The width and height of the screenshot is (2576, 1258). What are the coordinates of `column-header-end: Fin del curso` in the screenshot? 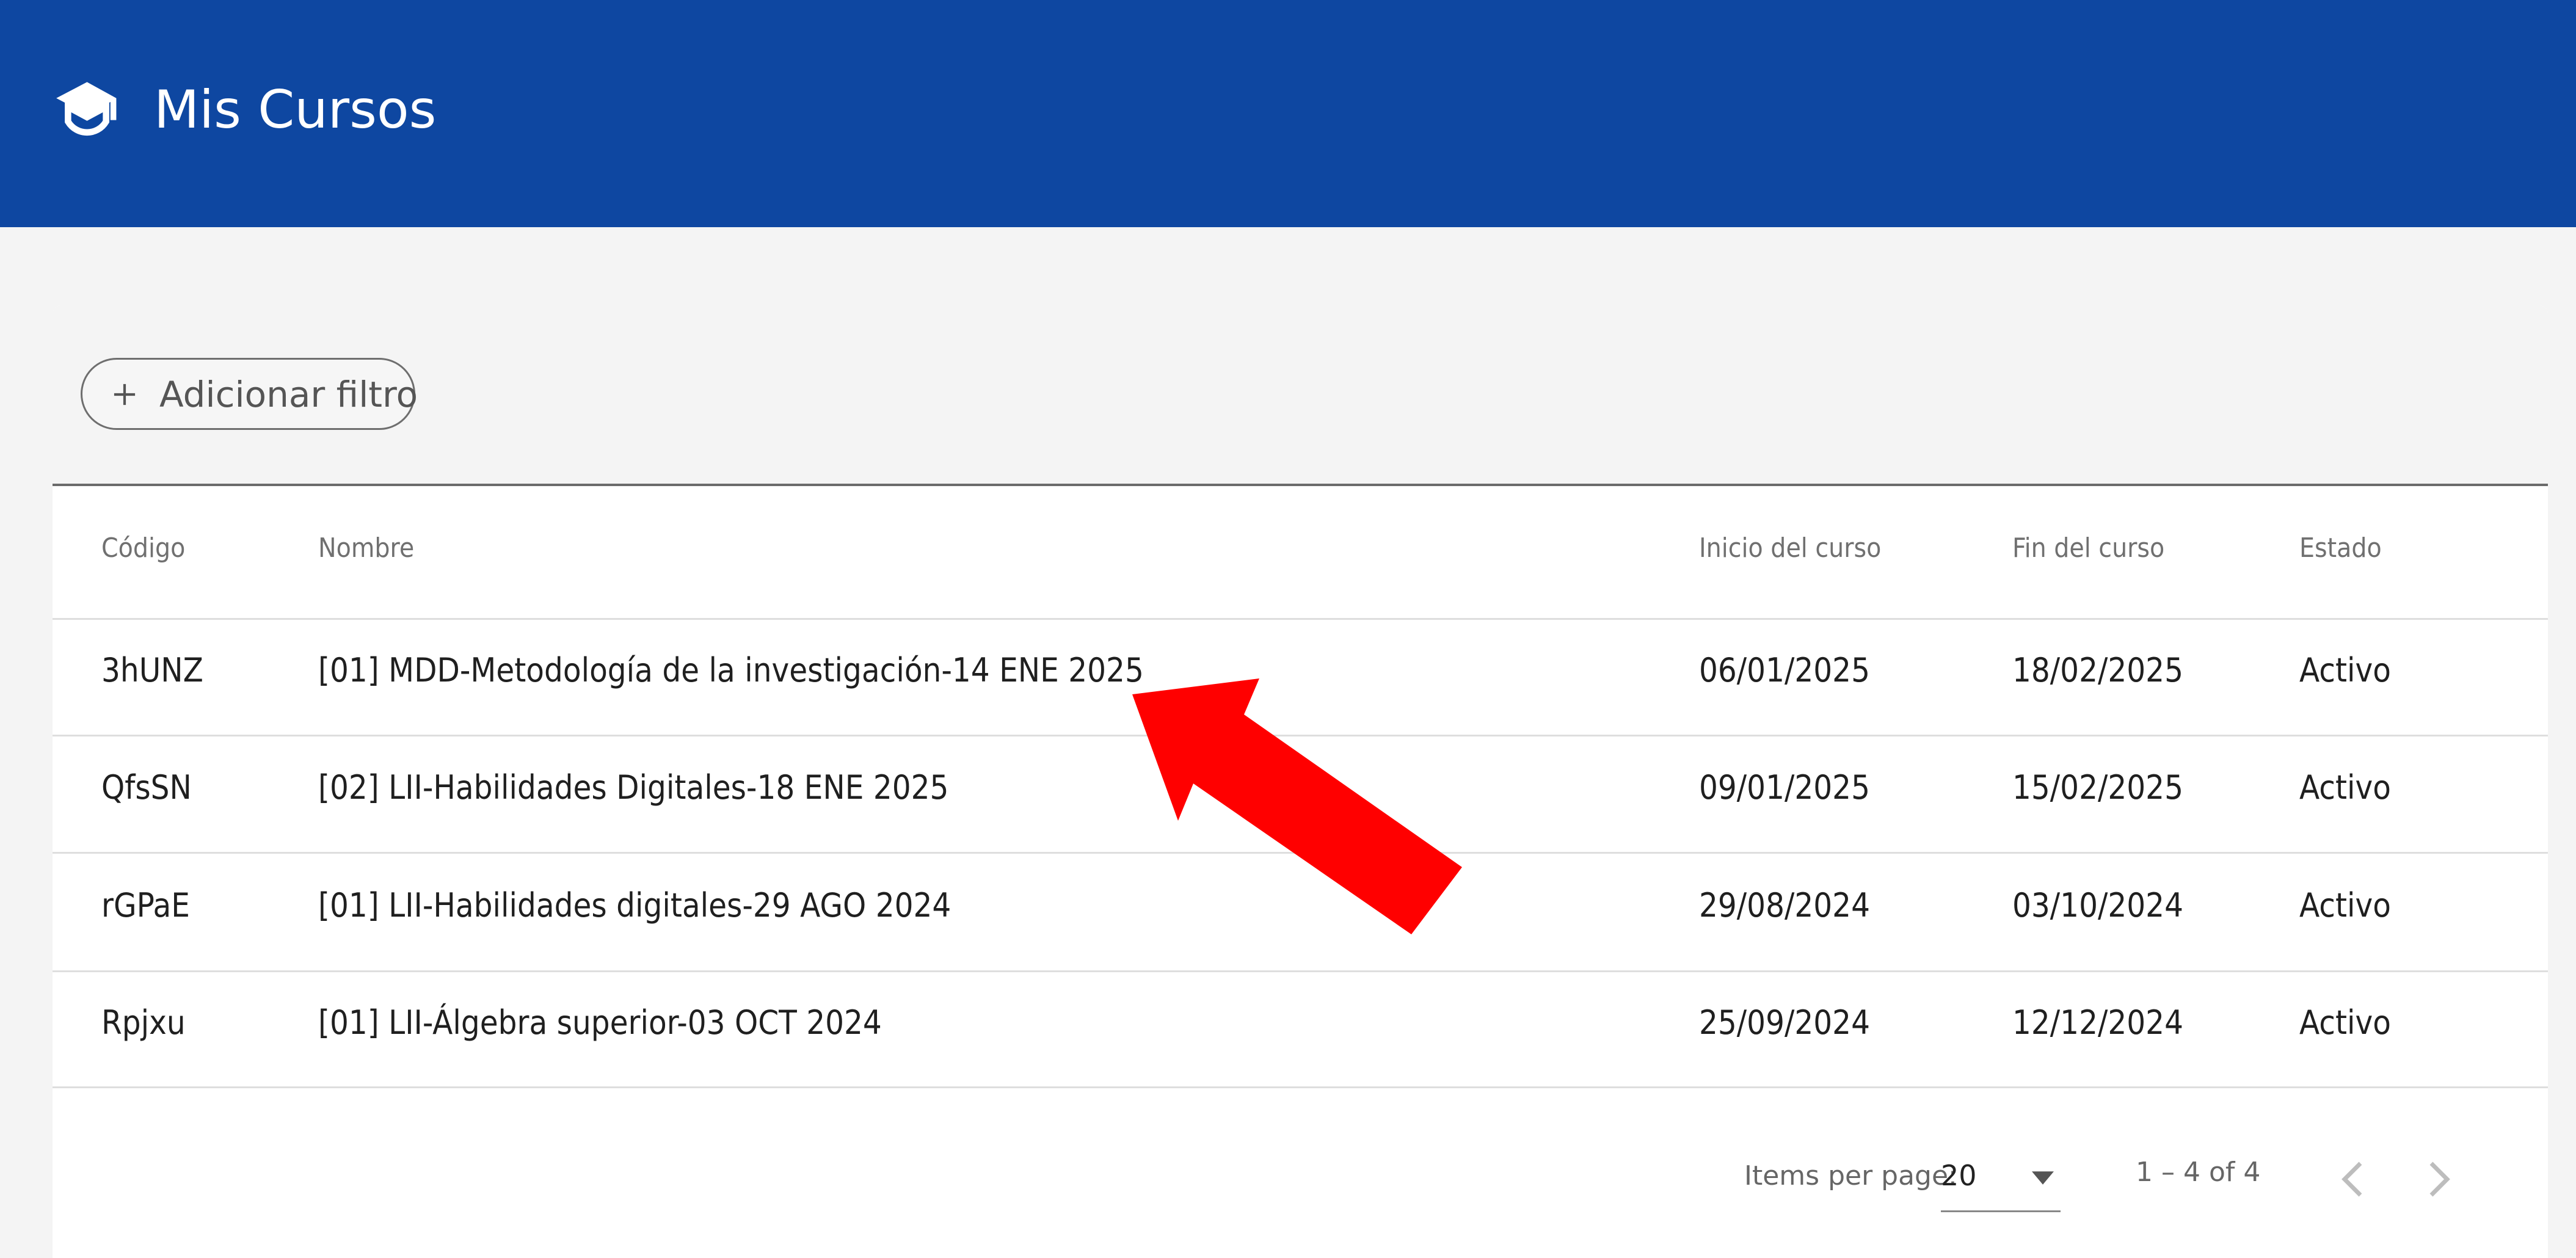 It's located at (2088, 548).